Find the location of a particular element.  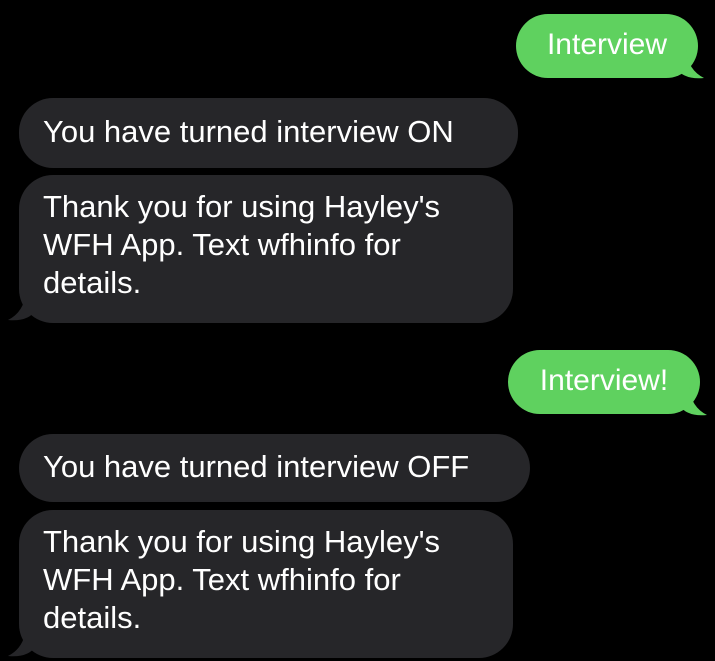

message-text: You have turned interview ON is located at coordinates (248, 131).